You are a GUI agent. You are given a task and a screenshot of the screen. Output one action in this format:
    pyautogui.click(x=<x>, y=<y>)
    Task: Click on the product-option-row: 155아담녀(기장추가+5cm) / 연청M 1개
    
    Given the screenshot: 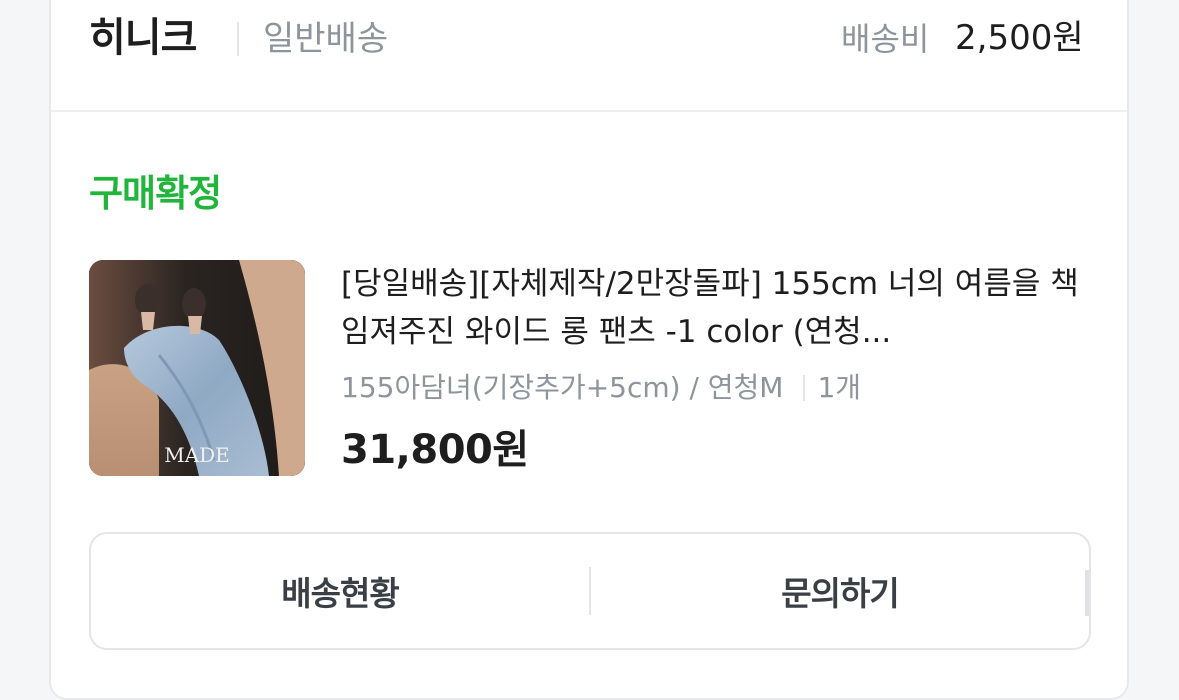 What is the action you would take?
    pyautogui.click(x=601, y=388)
    